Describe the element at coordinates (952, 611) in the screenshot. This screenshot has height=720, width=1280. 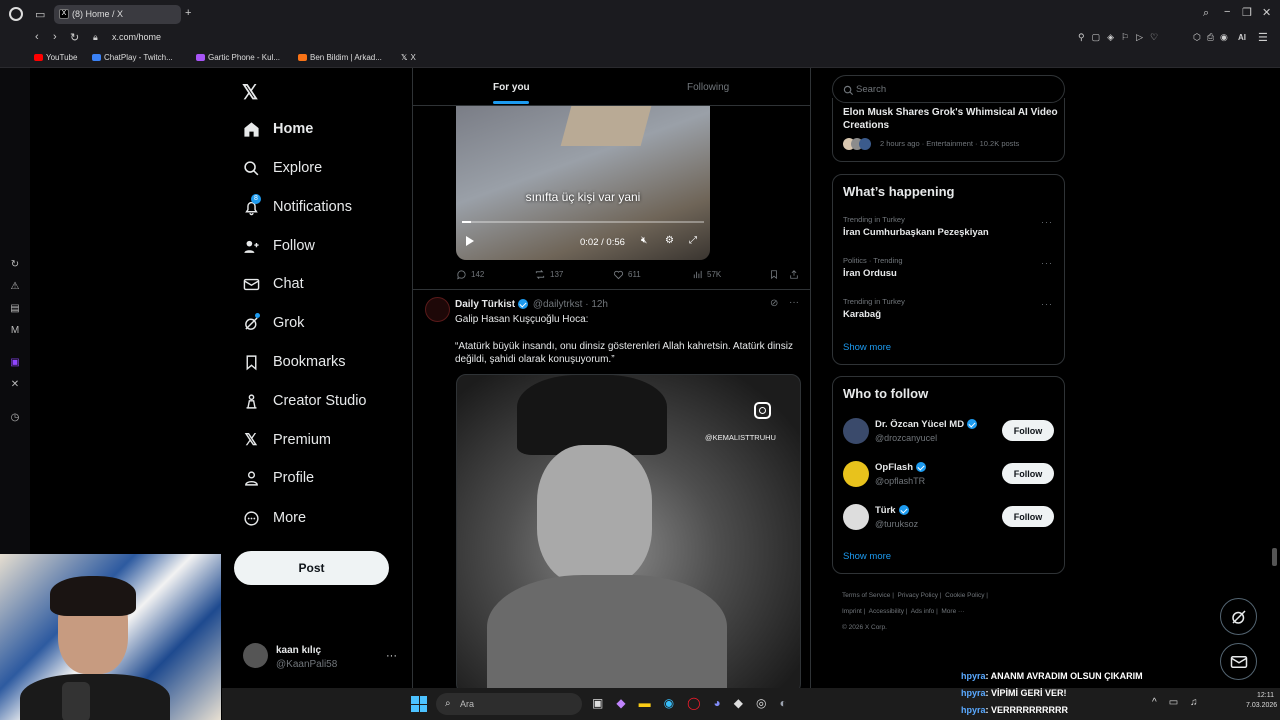
I see `footer-link: More ···` at that location.